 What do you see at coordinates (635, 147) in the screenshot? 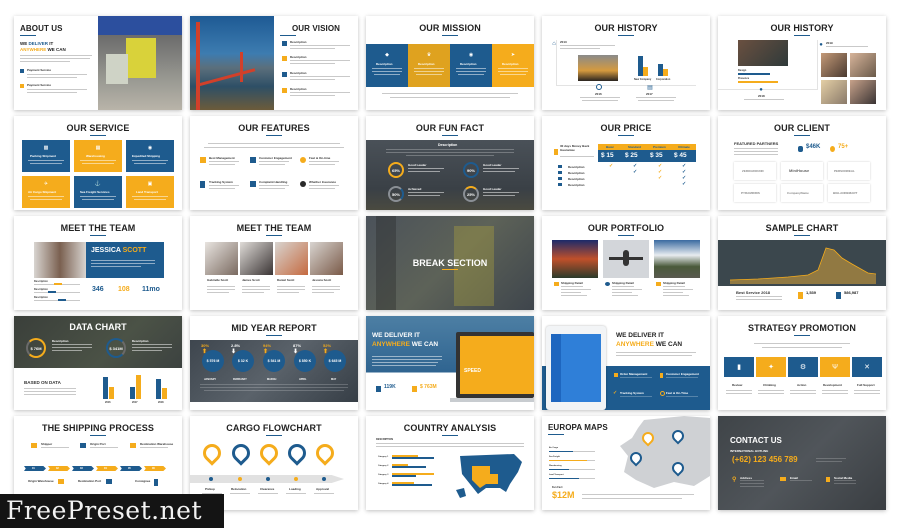
I see `plan-name: Standard` at bounding box center [635, 147].